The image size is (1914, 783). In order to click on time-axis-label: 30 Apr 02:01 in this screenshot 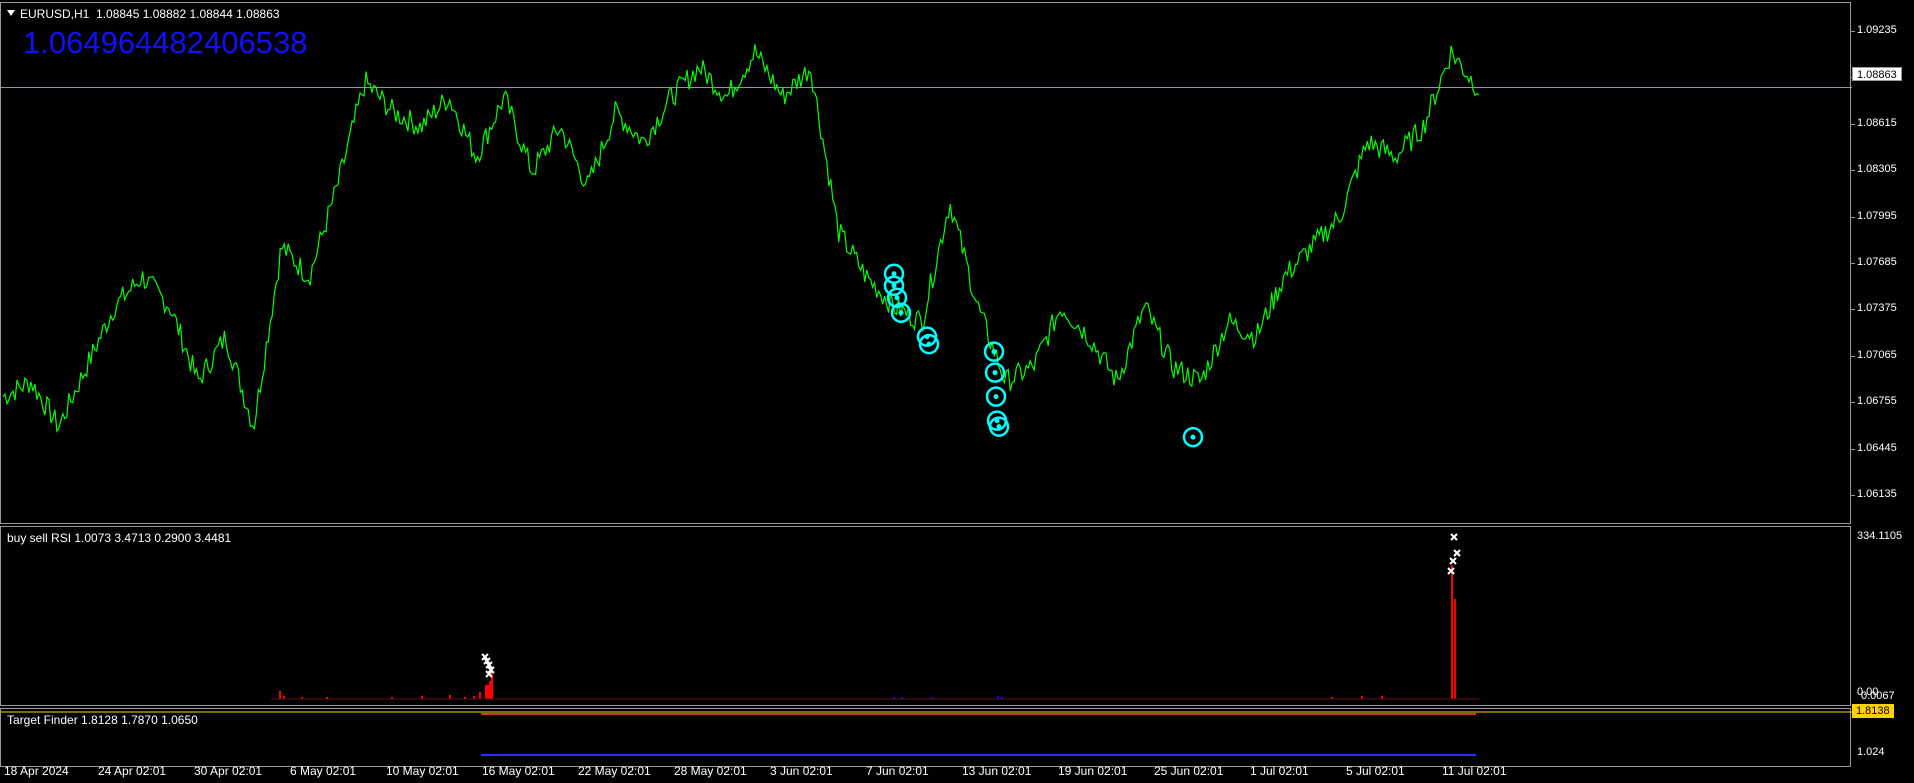, I will do `click(228, 771)`.